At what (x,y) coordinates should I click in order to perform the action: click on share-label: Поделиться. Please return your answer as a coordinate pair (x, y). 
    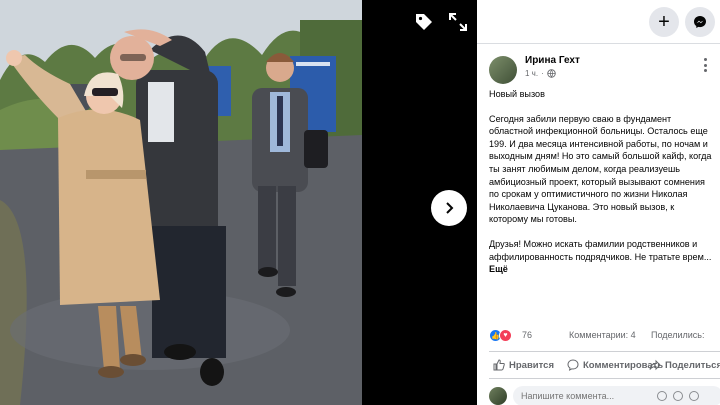
    Looking at the image, I should click on (692, 365).